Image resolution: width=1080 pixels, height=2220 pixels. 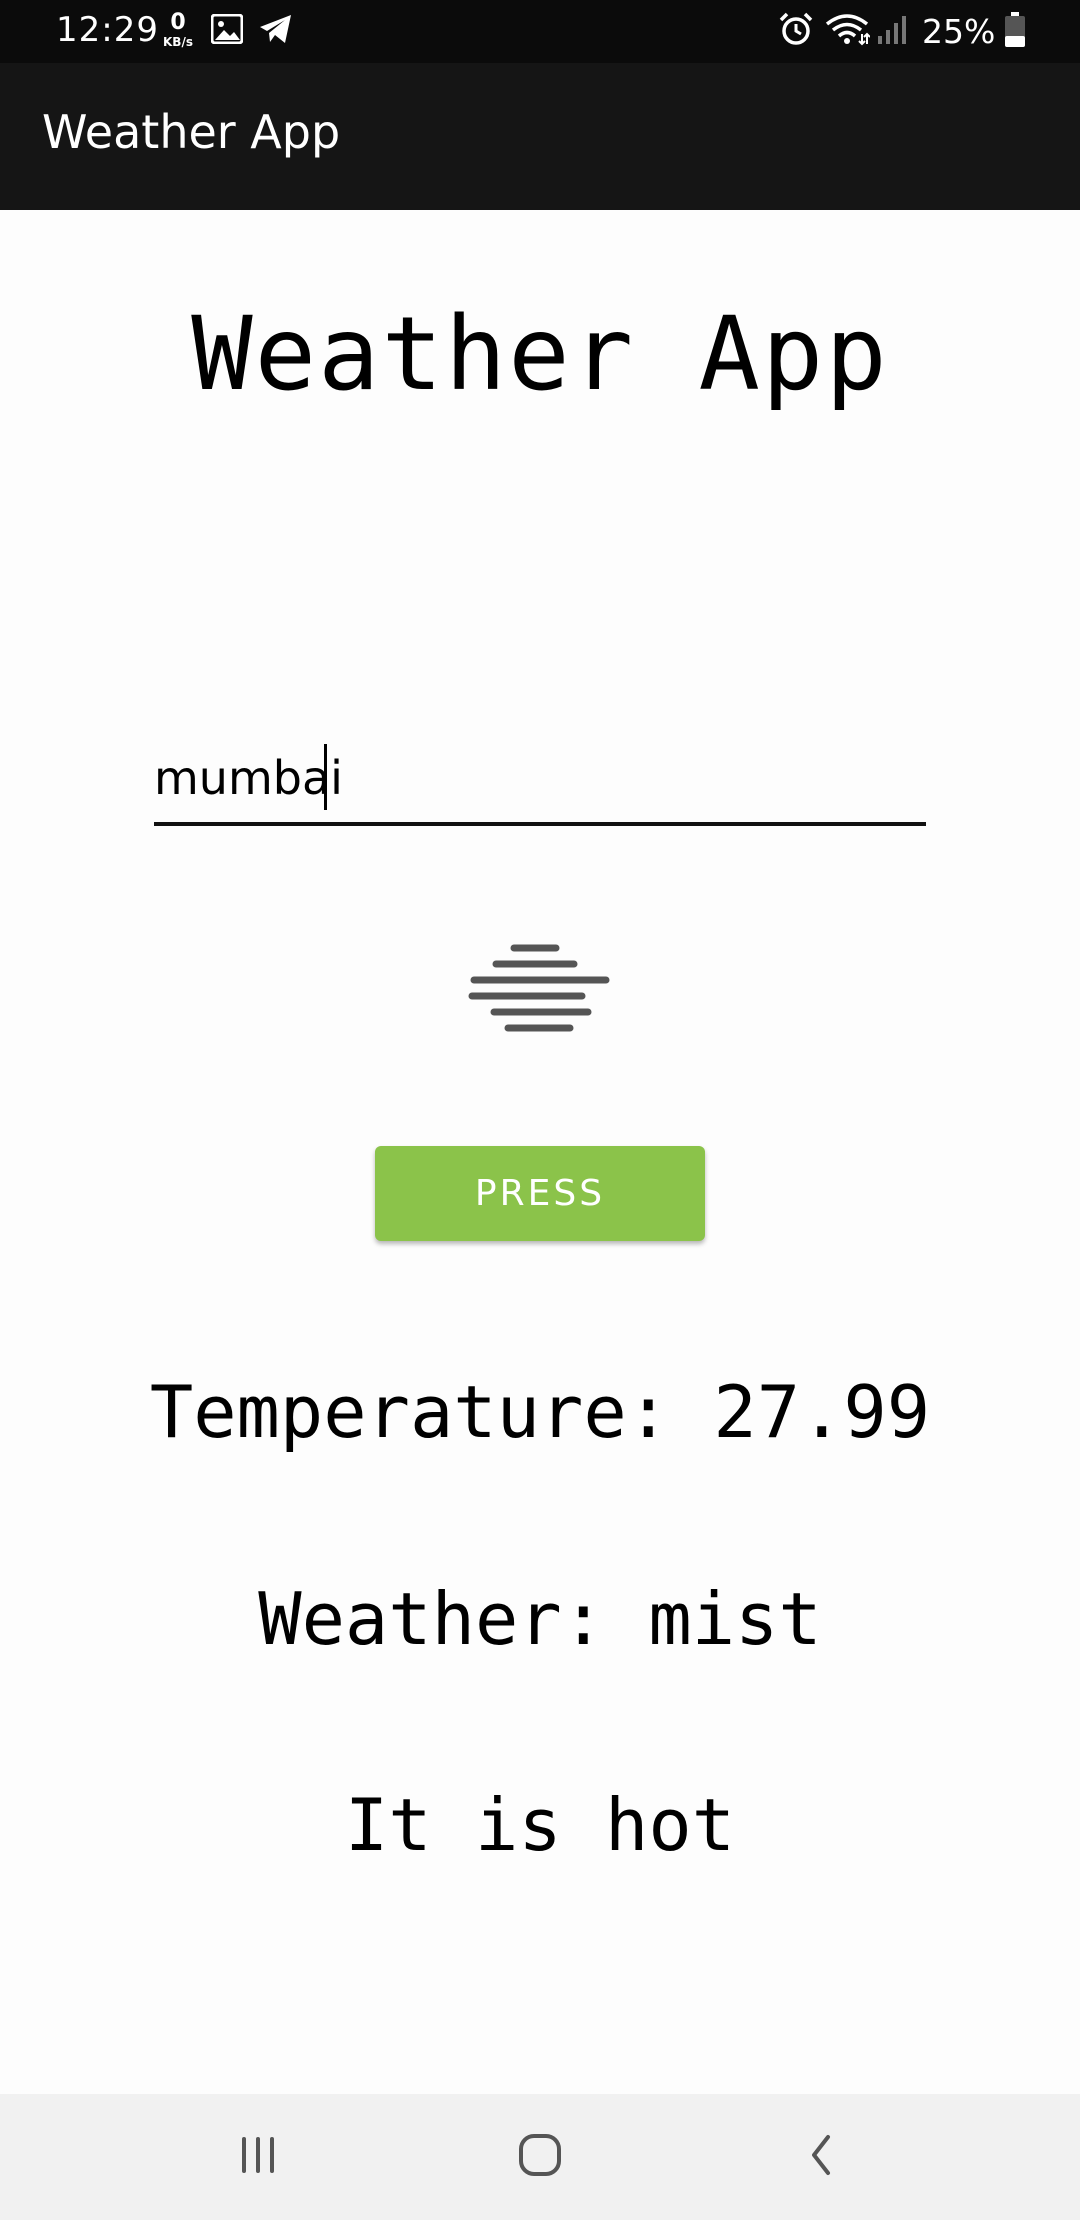 I want to click on recents-icon, so click(x=258, y=2157).